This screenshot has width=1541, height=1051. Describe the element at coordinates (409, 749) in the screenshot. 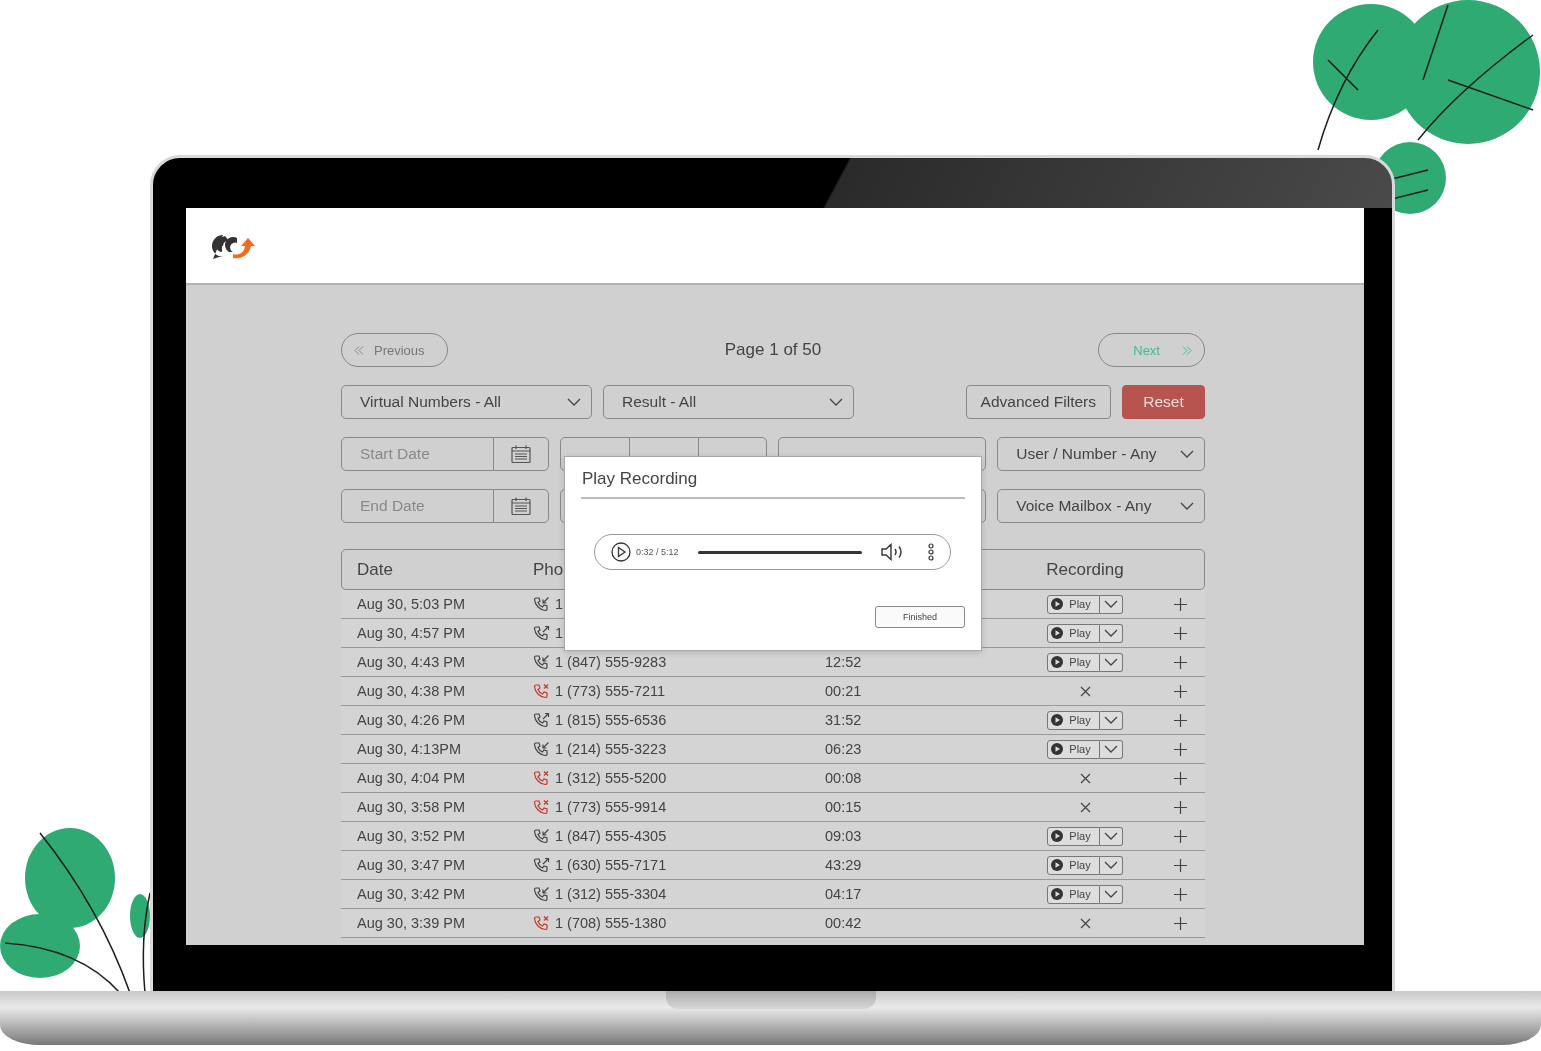

I see `date-cell-text: Aug 30, 4:13PM` at that location.